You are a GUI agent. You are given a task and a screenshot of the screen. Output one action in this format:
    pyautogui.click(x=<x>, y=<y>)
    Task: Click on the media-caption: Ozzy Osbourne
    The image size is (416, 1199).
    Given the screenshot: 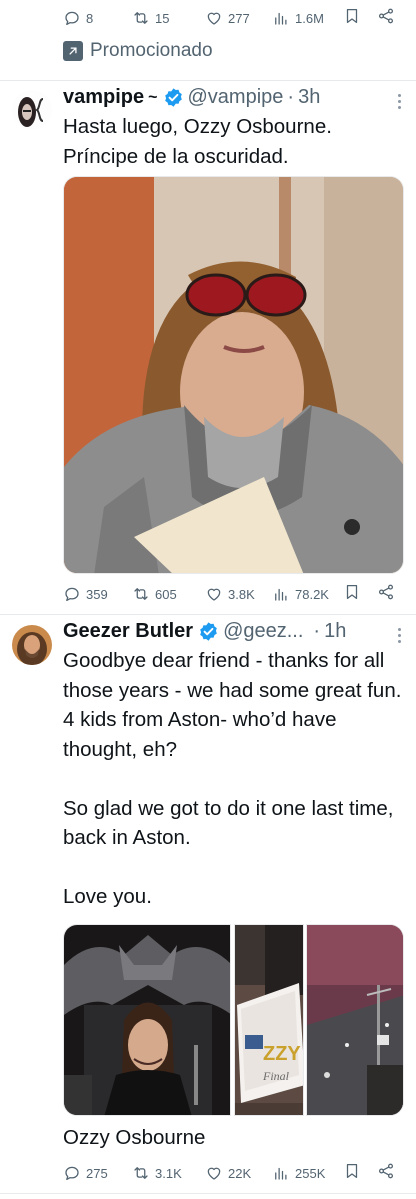 What is the action you would take?
    pyautogui.click(x=134, y=1137)
    